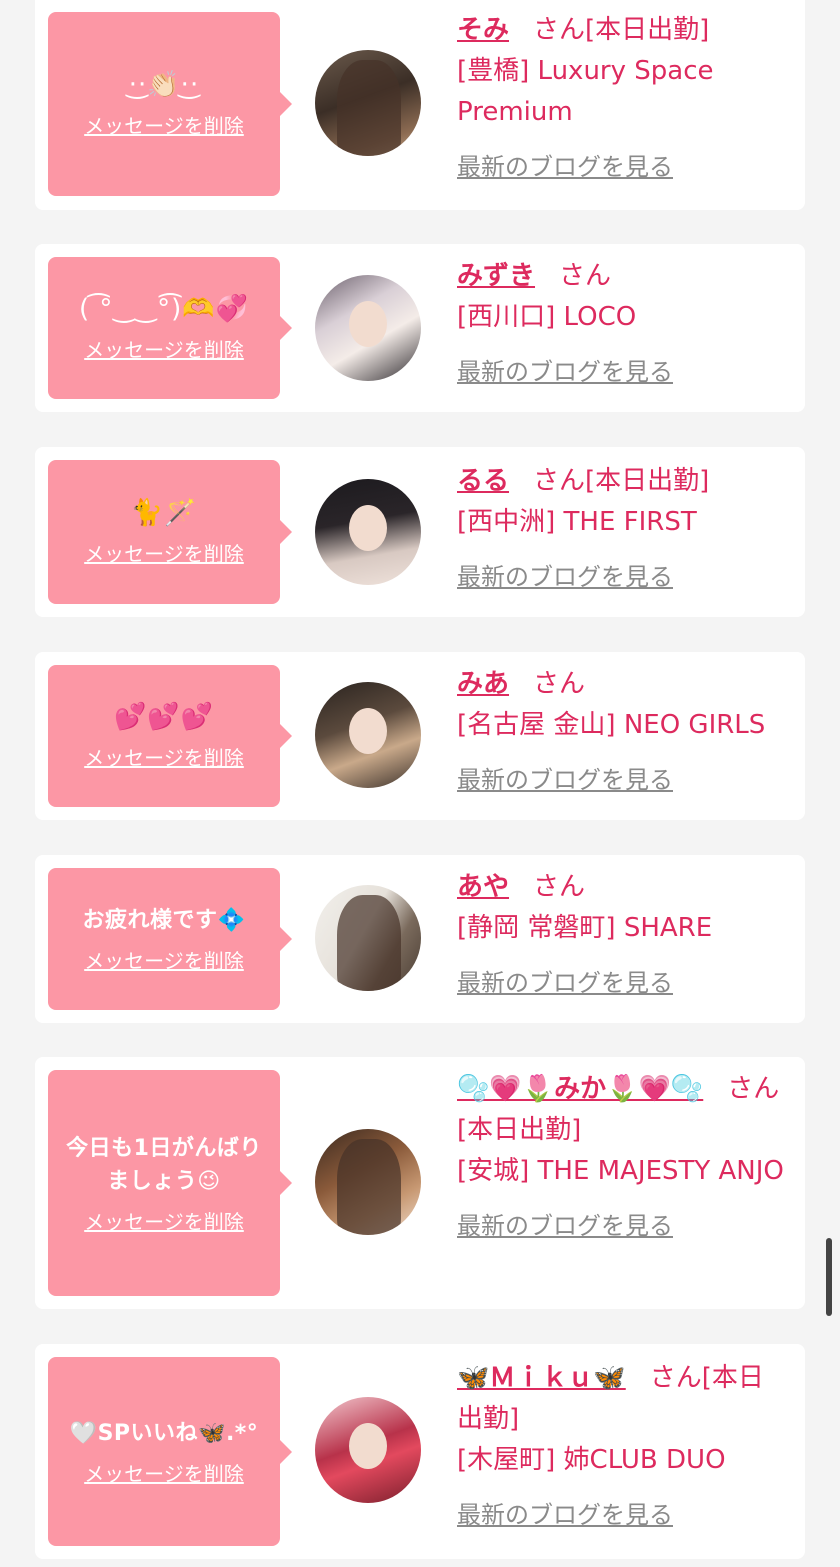 The height and width of the screenshot is (1567, 840). Describe the element at coordinates (611, 725) in the screenshot. I see `shop-name: [名古屋 金山] NEO GIRLS` at that location.